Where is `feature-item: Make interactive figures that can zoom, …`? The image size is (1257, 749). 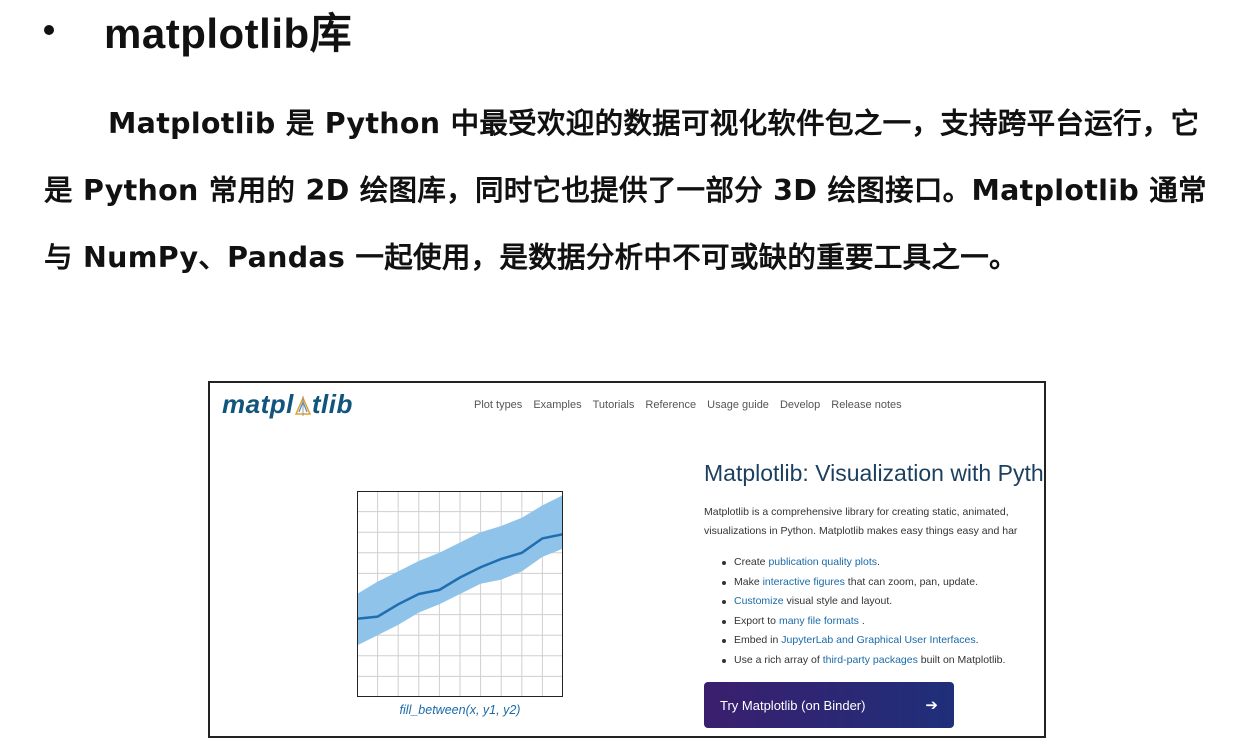 feature-item: Make interactive figures that can zoom, … is located at coordinates (863, 583).